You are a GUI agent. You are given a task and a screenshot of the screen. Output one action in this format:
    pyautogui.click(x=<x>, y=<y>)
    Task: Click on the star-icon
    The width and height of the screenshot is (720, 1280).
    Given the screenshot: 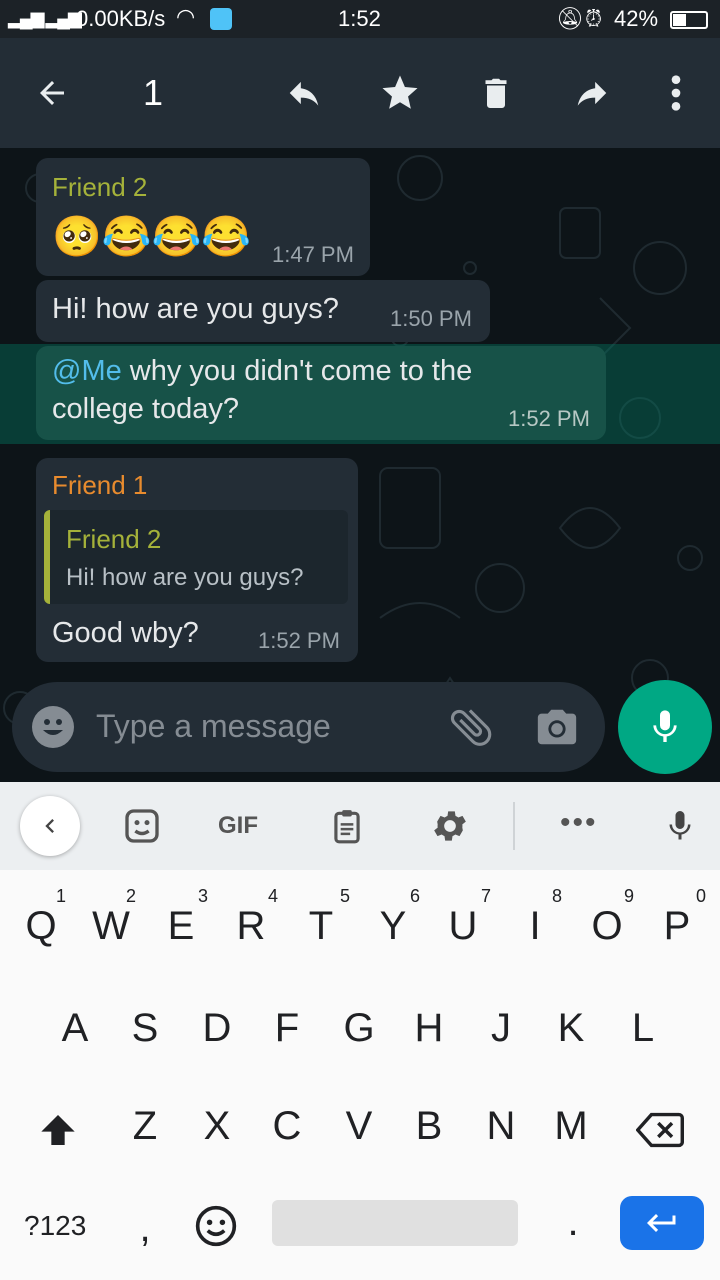 What is the action you would take?
    pyautogui.click(x=400, y=92)
    